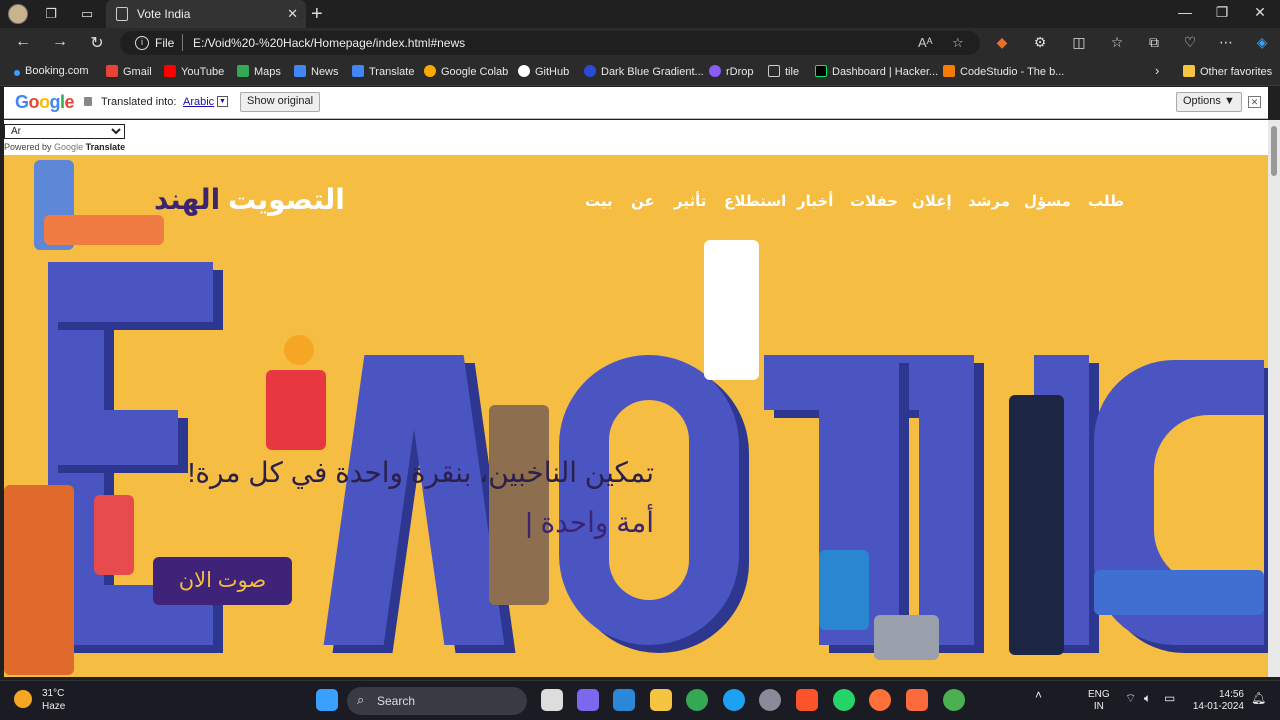 Image resolution: width=1280 pixels, height=720 pixels. Describe the element at coordinates (280, 102) in the screenshot. I see `show-original-button: Show original` at that location.